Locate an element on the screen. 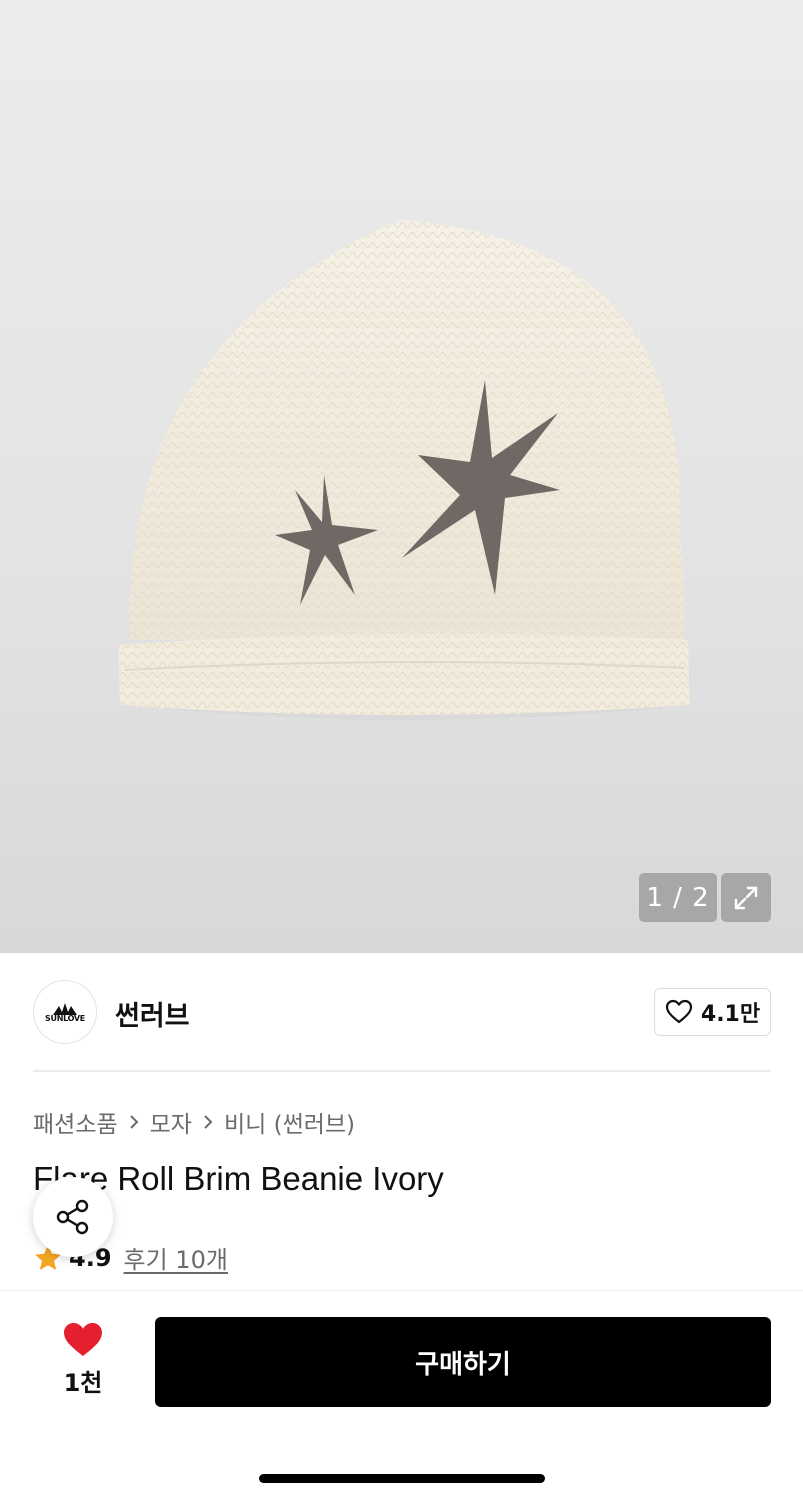 This screenshot has width=803, height=1500. image-pager-indicator: 1 / 2 is located at coordinates (678, 897).